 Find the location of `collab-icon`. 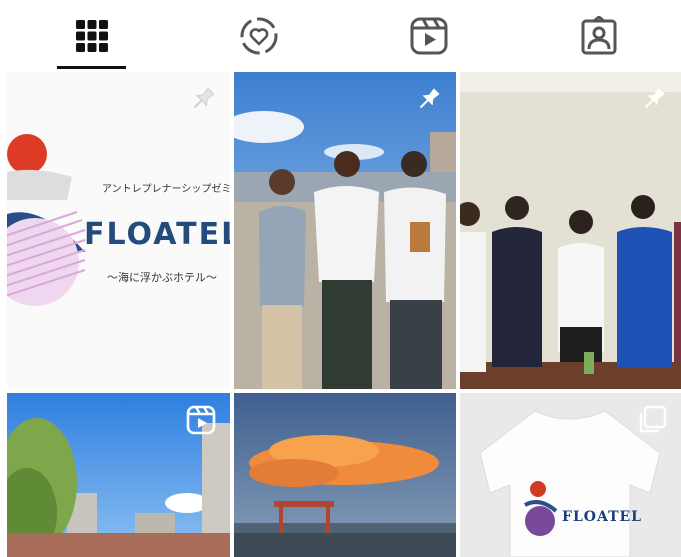

collab-icon is located at coordinates (258, 36).